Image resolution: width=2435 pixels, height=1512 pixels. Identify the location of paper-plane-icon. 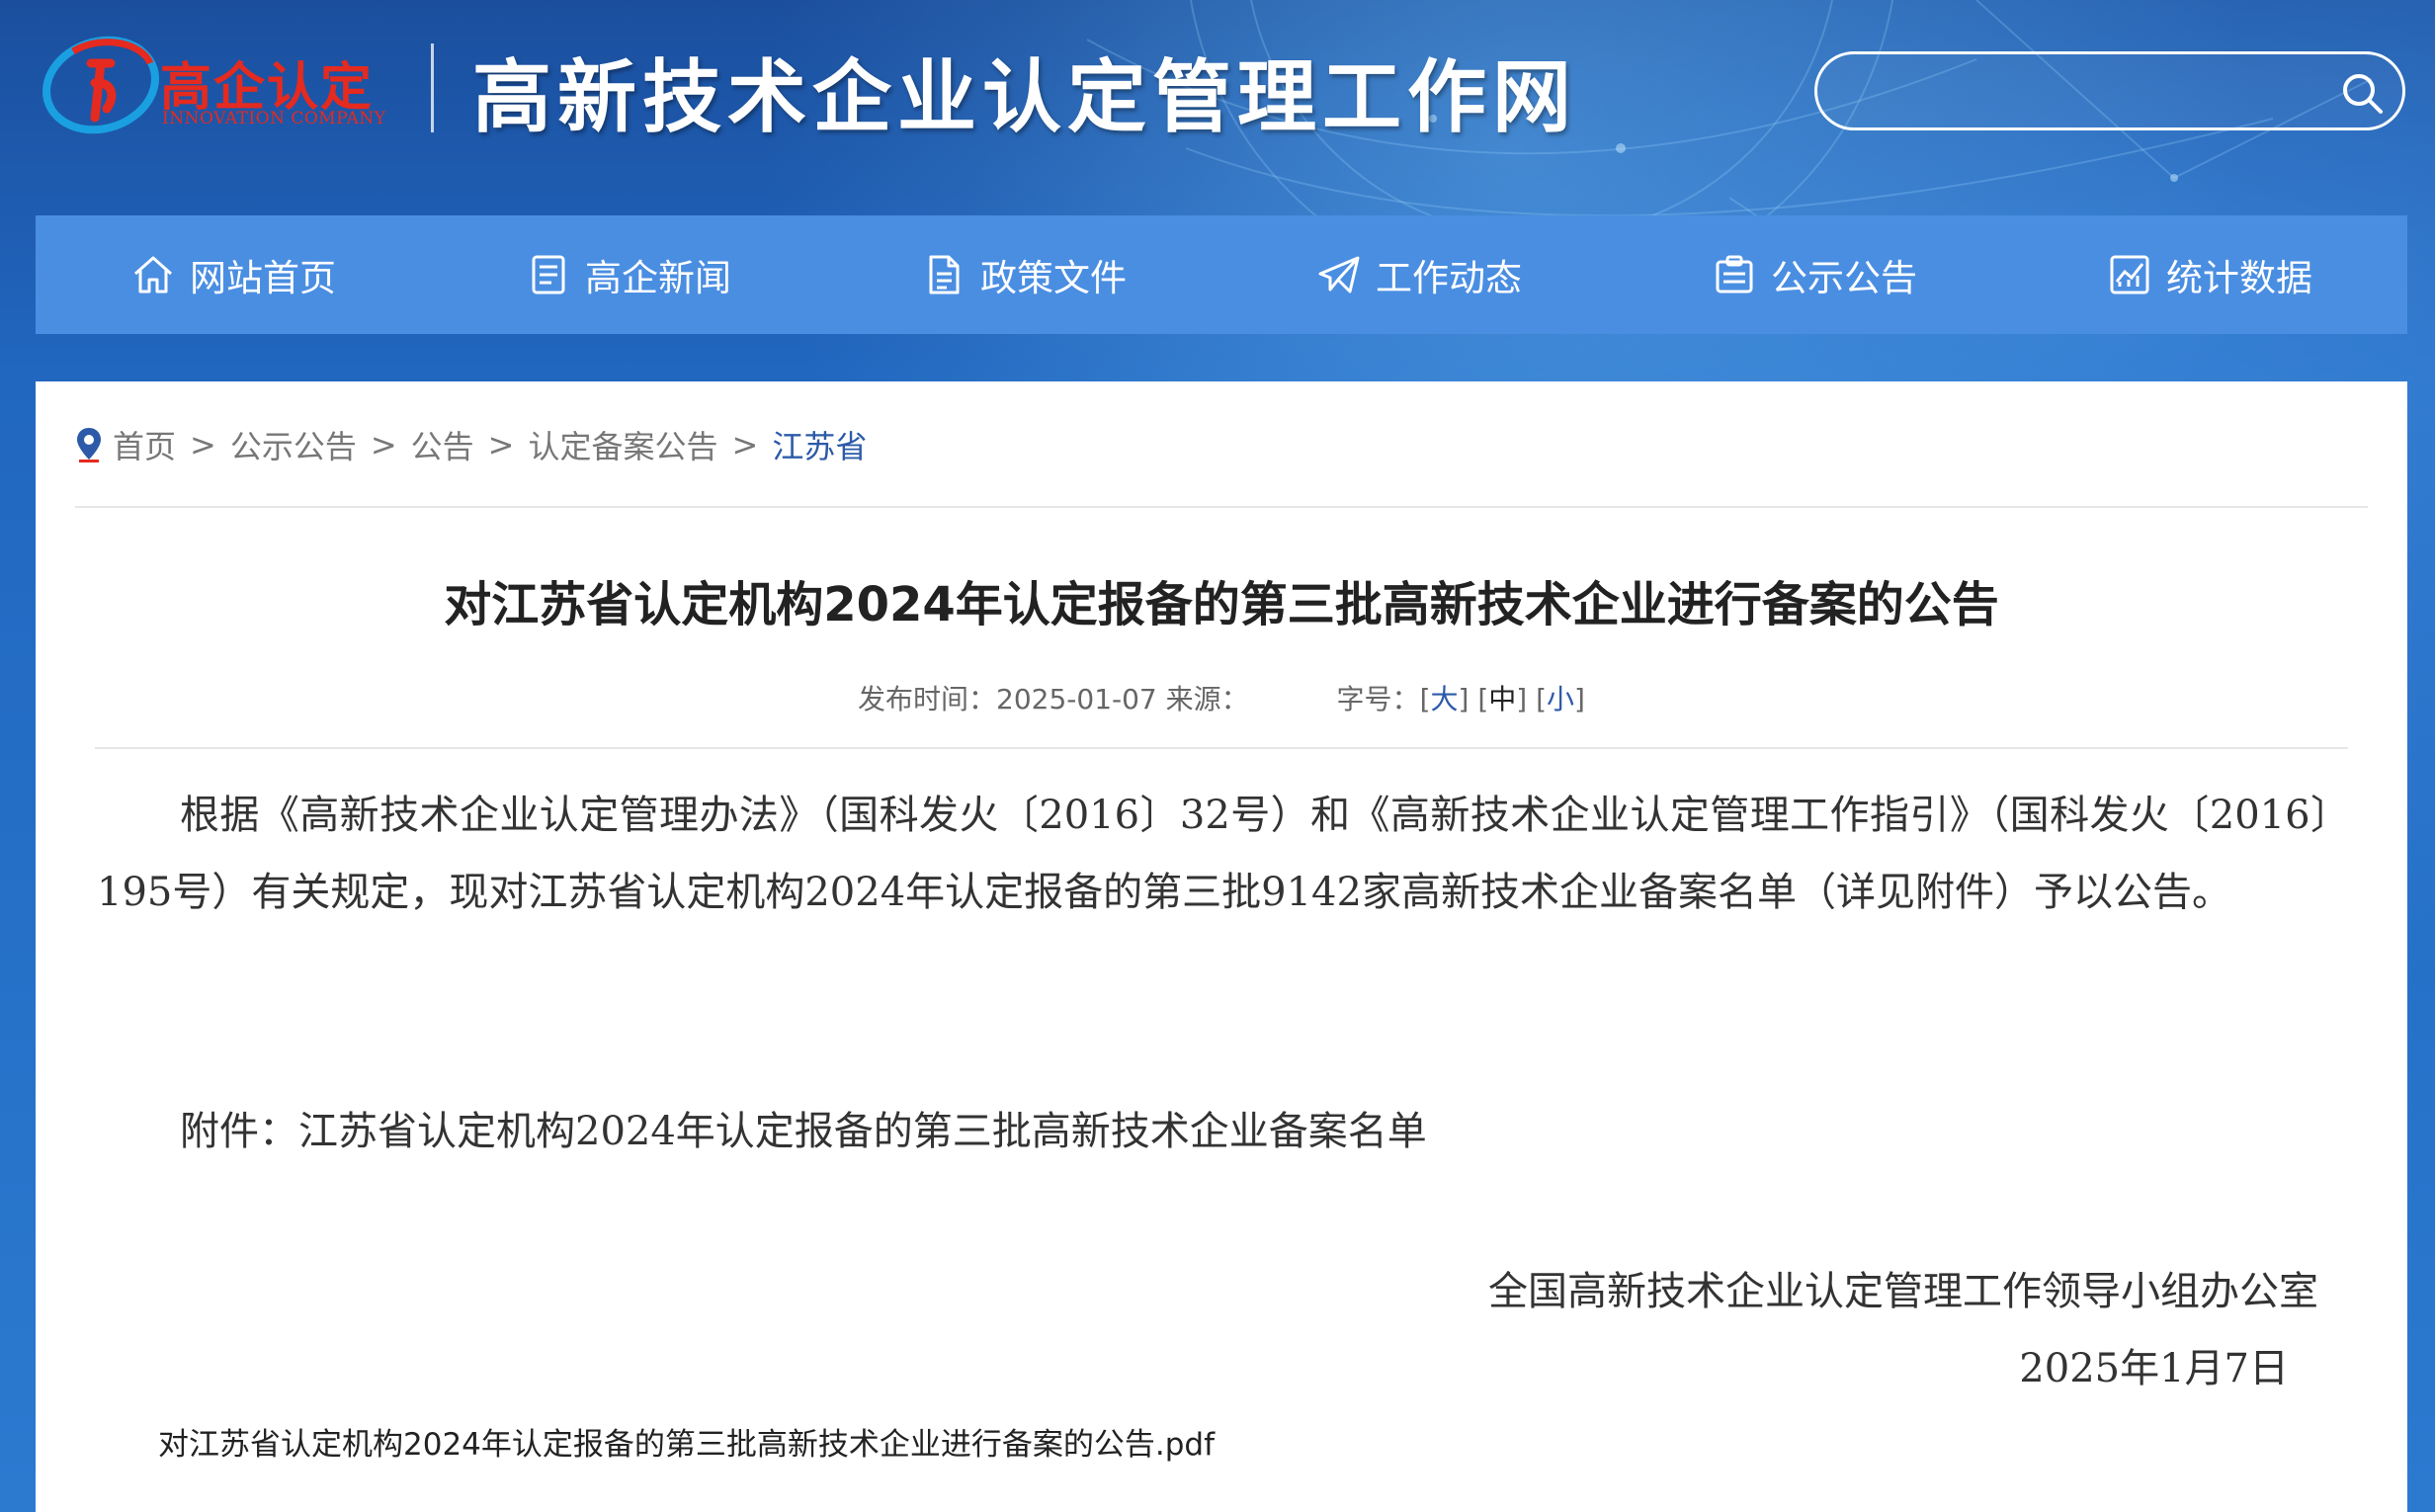
(1339, 275).